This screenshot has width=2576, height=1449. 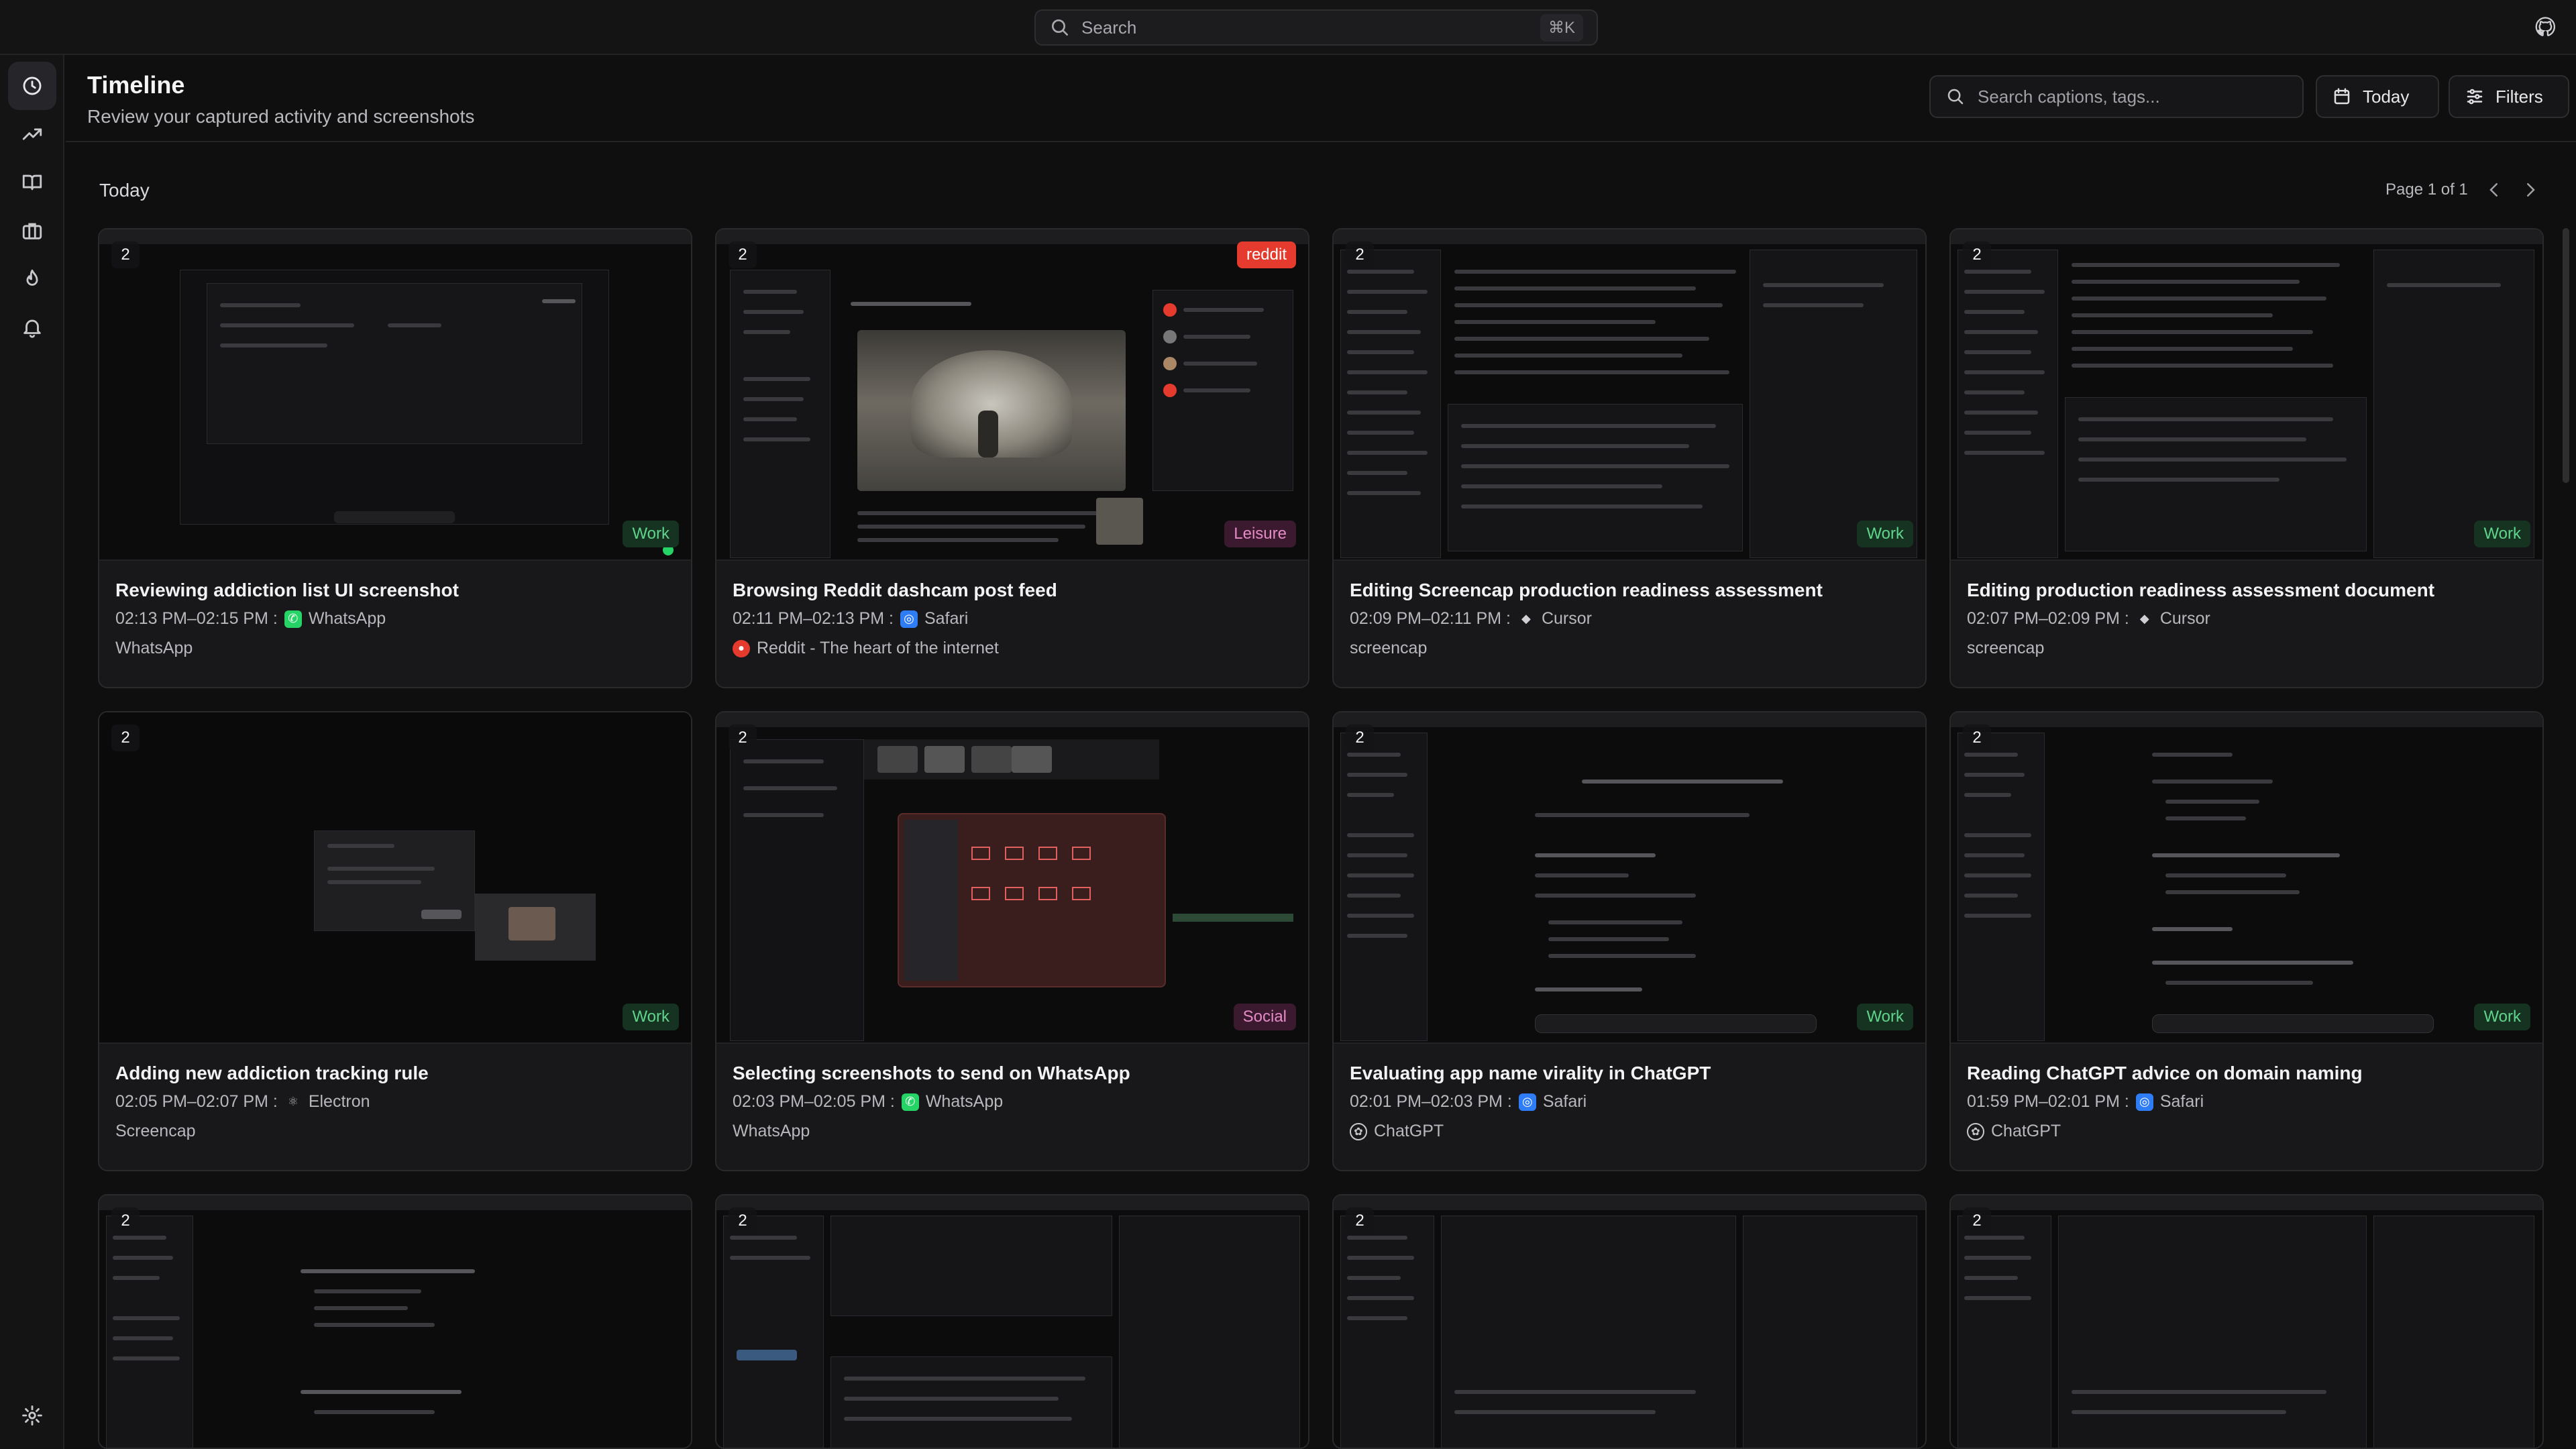 I want to click on sidebar-item-timeline, so click(x=32, y=86).